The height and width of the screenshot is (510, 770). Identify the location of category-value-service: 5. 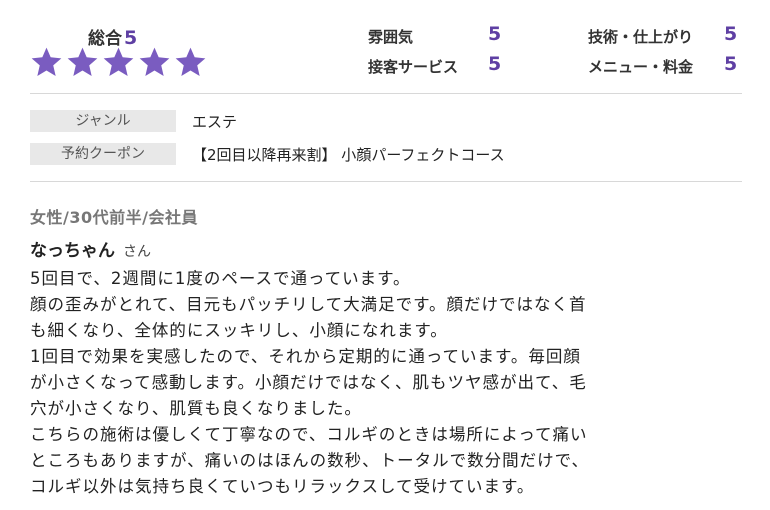
(495, 64).